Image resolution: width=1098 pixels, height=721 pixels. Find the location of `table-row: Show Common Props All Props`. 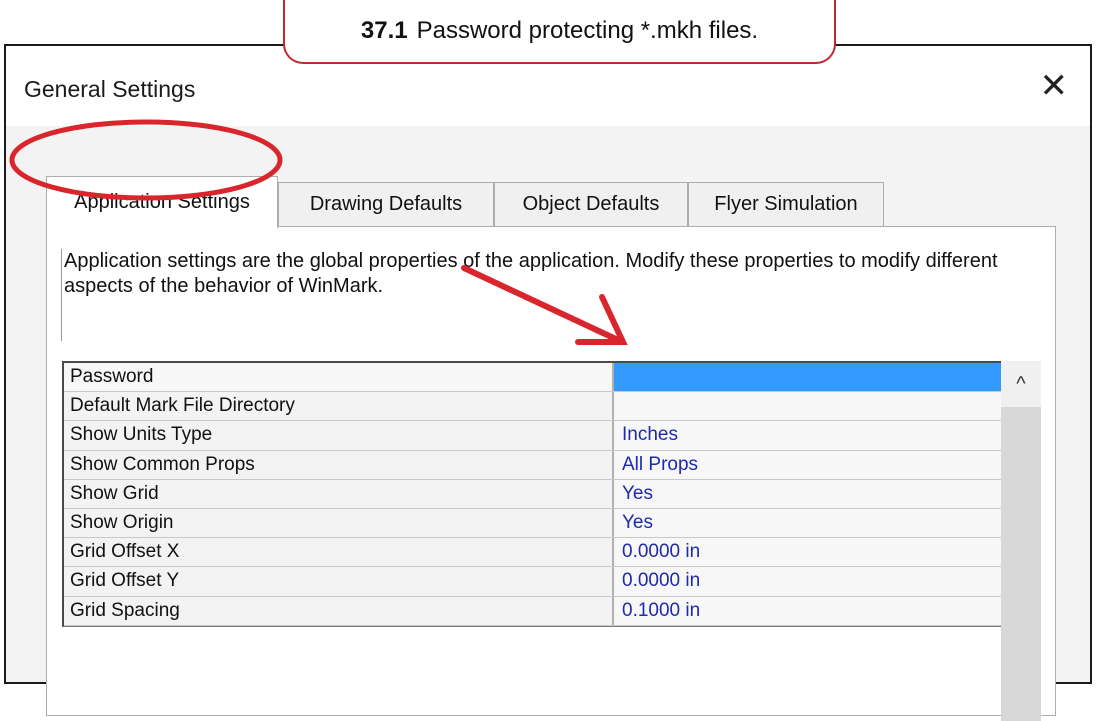

table-row: Show Common Props All Props is located at coordinates (532, 465).